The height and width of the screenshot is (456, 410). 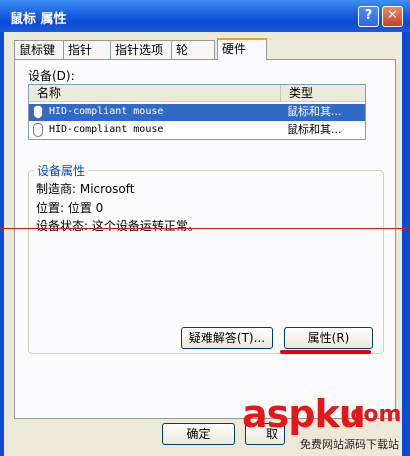 I want to click on watermark-tagline: 免费网站源码下载站, so click(x=349, y=444).